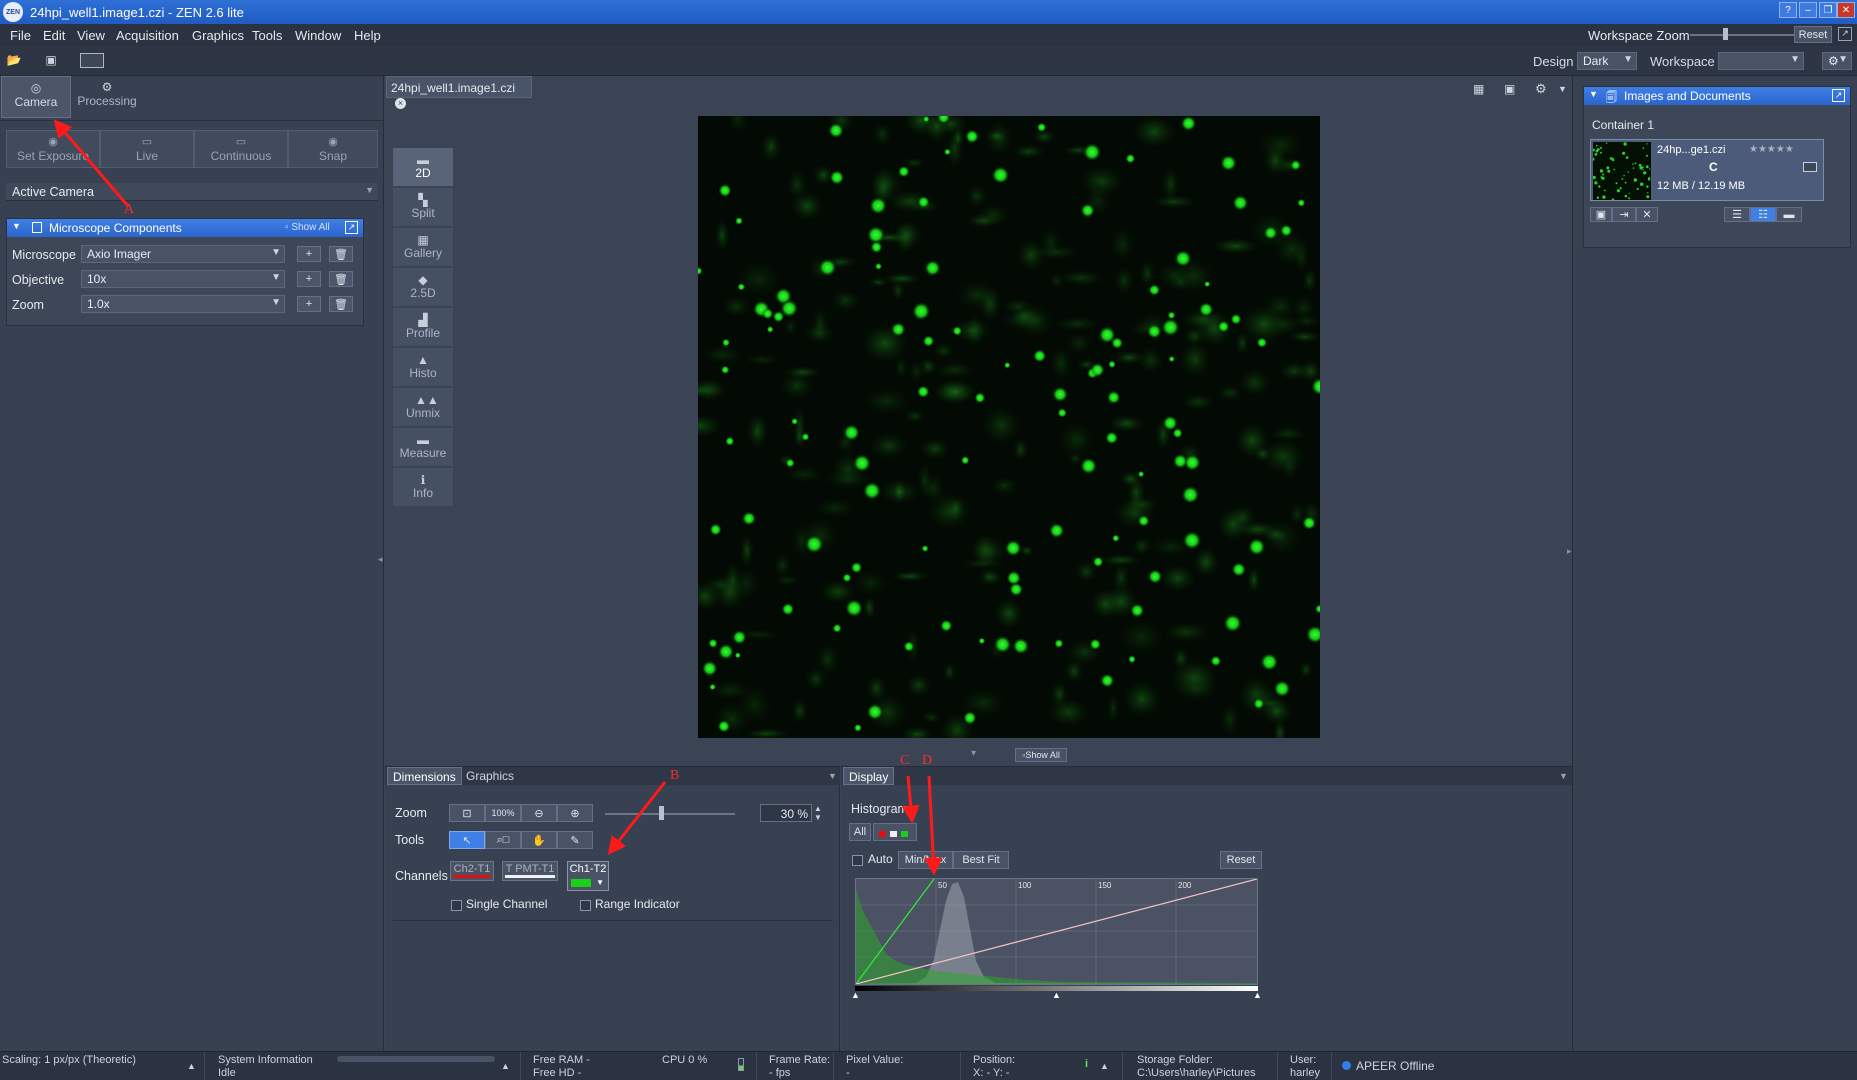 This screenshot has height=1080, width=1857. Describe the element at coordinates (36, 97) in the screenshot. I see `tab-camera: ◎ Camera` at that location.